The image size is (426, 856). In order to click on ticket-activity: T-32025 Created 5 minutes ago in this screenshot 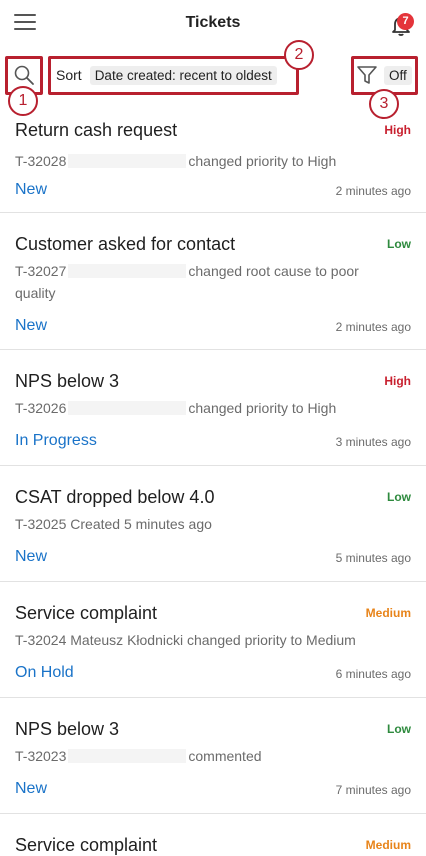, I will do `click(195, 524)`.